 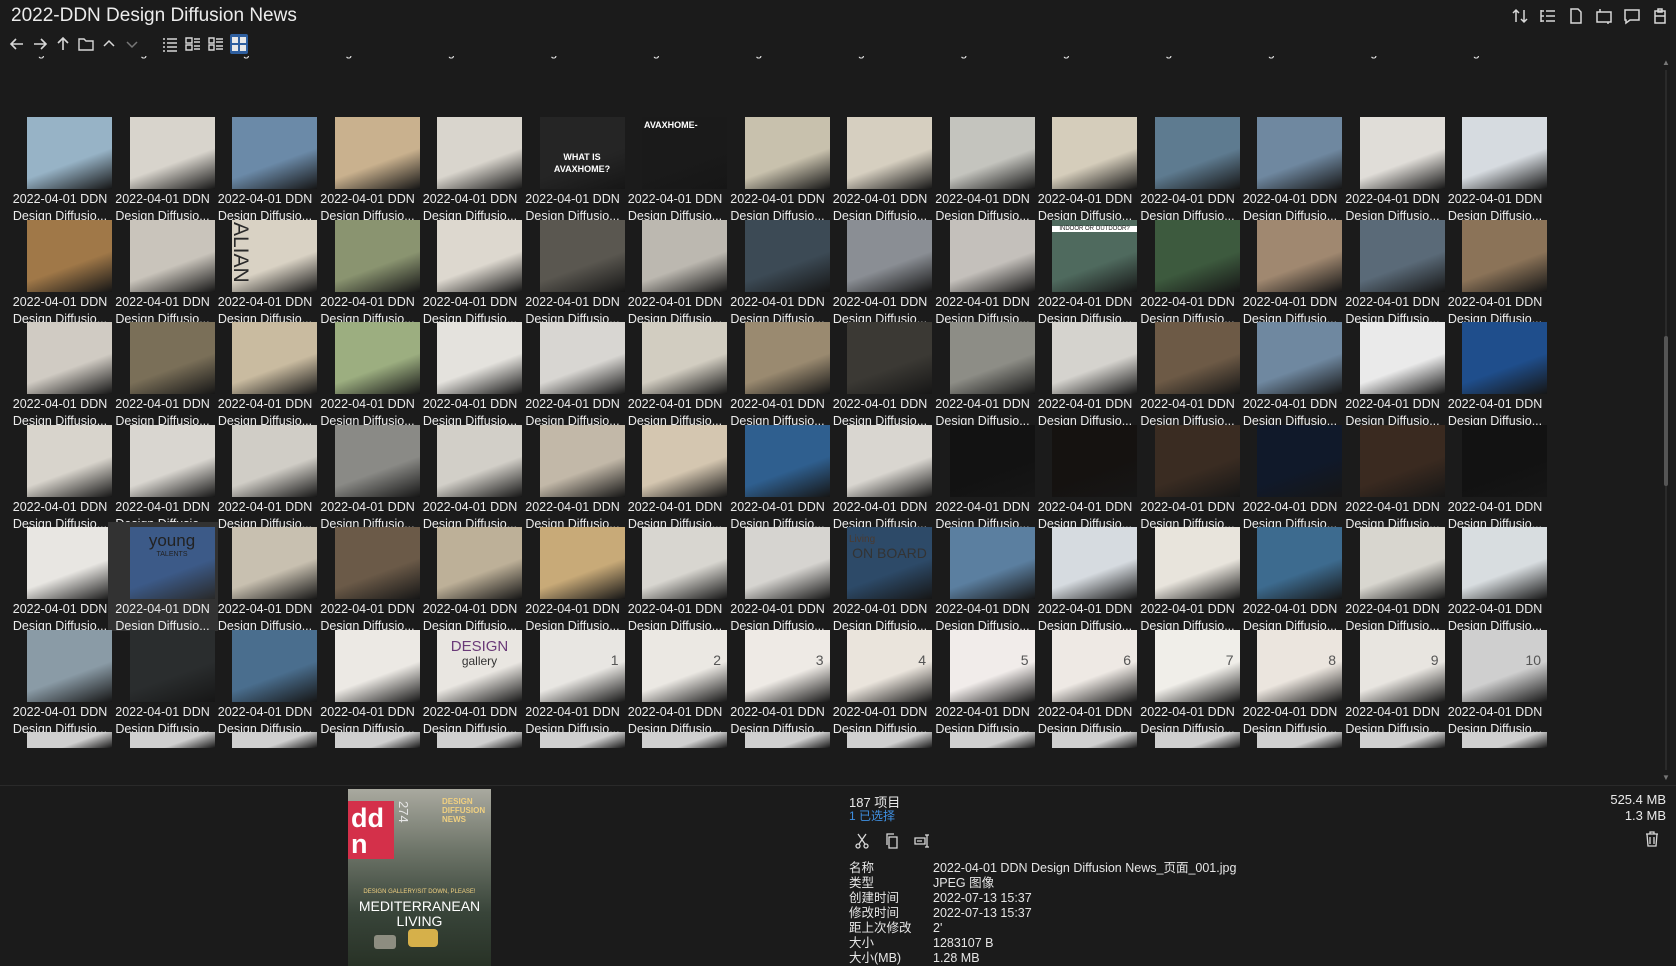 What do you see at coordinates (216, 44) in the screenshot?
I see `tiles-view-icon` at bounding box center [216, 44].